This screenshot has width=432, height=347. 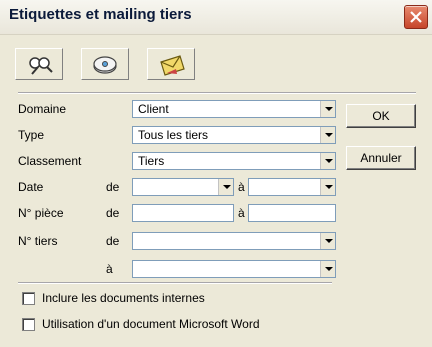 I want to click on title-bar: Etiquettes et mailing tiers, so click(x=216, y=17).